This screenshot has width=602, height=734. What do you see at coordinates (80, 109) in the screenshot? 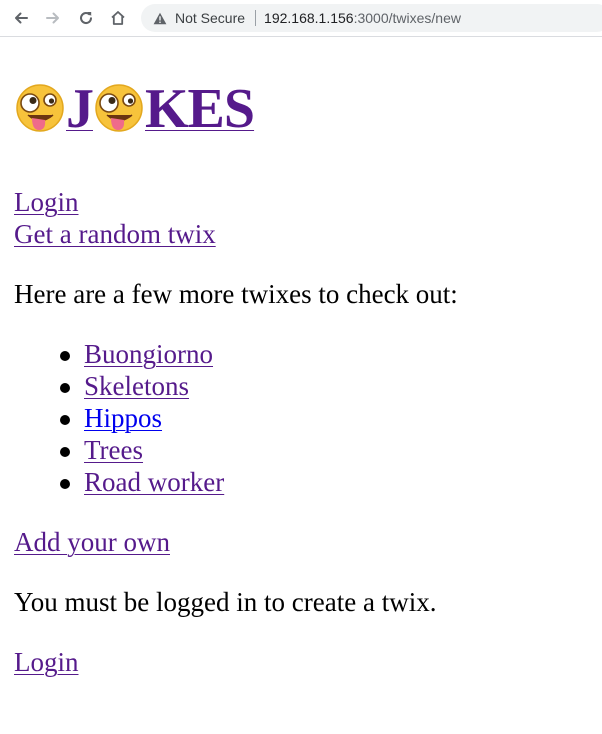
I see `title-letter-j: J` at bounding box center [80, 109].